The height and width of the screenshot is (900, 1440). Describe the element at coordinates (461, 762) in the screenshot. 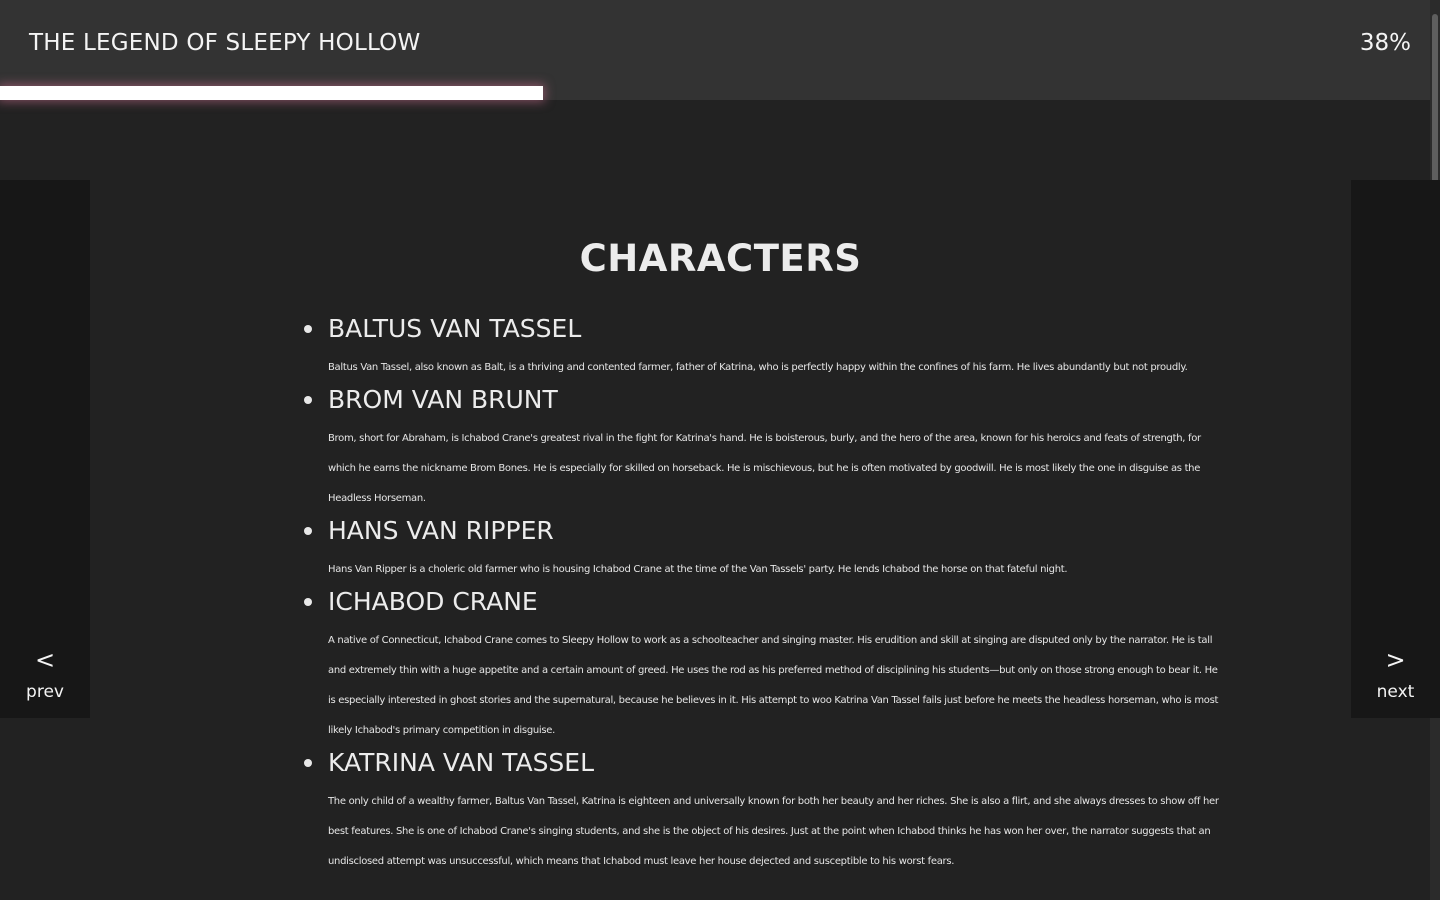

I see `character-name: KATRINA VAN TASSEL` at that location.